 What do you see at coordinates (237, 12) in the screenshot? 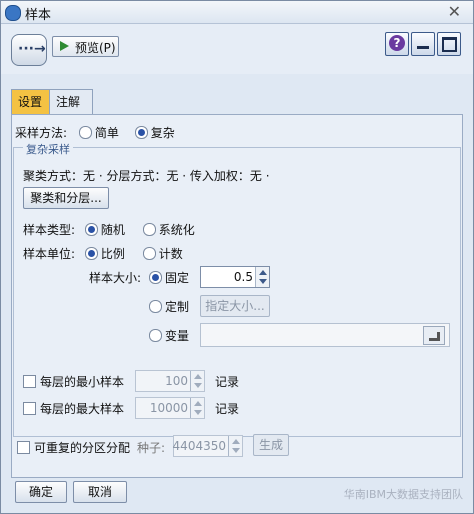
I see `title-bar: 样本 ✕` at bounding box center [237, 12].